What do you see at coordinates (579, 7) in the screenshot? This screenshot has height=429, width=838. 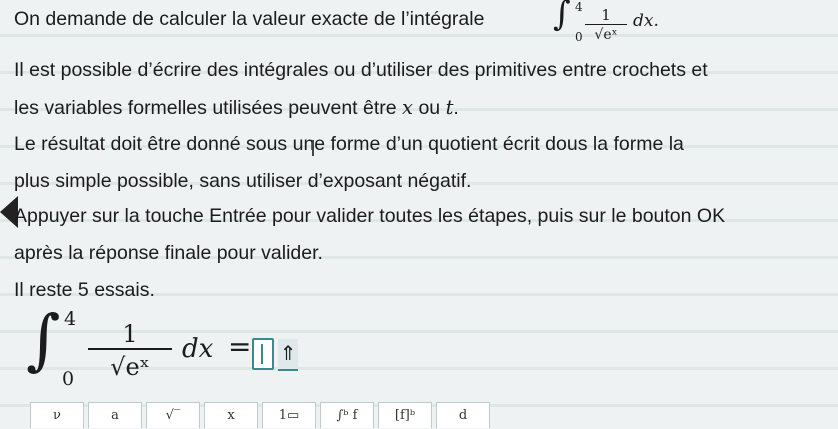 I see `integral-upper: 4` at bounding box center [579, 7].